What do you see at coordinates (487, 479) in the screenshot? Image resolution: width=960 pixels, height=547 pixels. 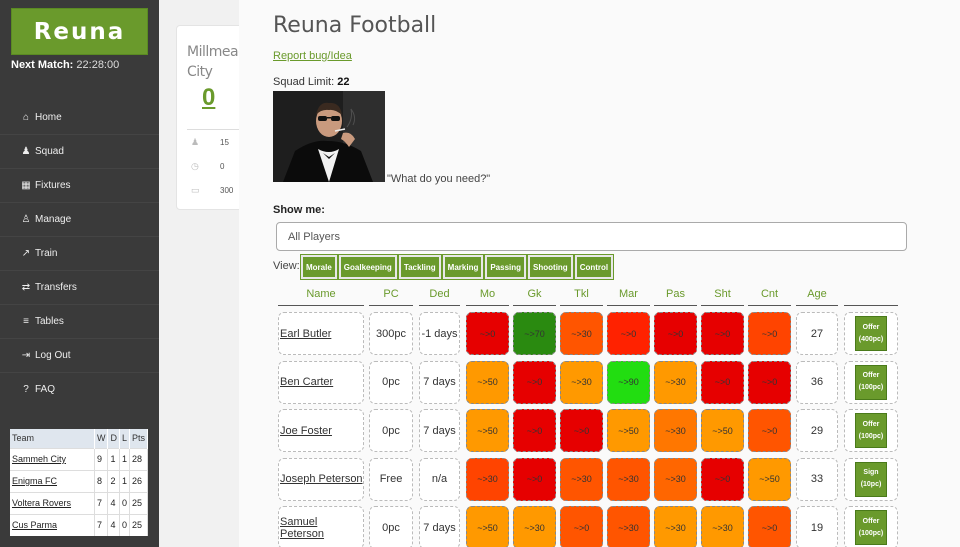 I see `player-stat-mo: ~>30` at bounding box center [487, 479].